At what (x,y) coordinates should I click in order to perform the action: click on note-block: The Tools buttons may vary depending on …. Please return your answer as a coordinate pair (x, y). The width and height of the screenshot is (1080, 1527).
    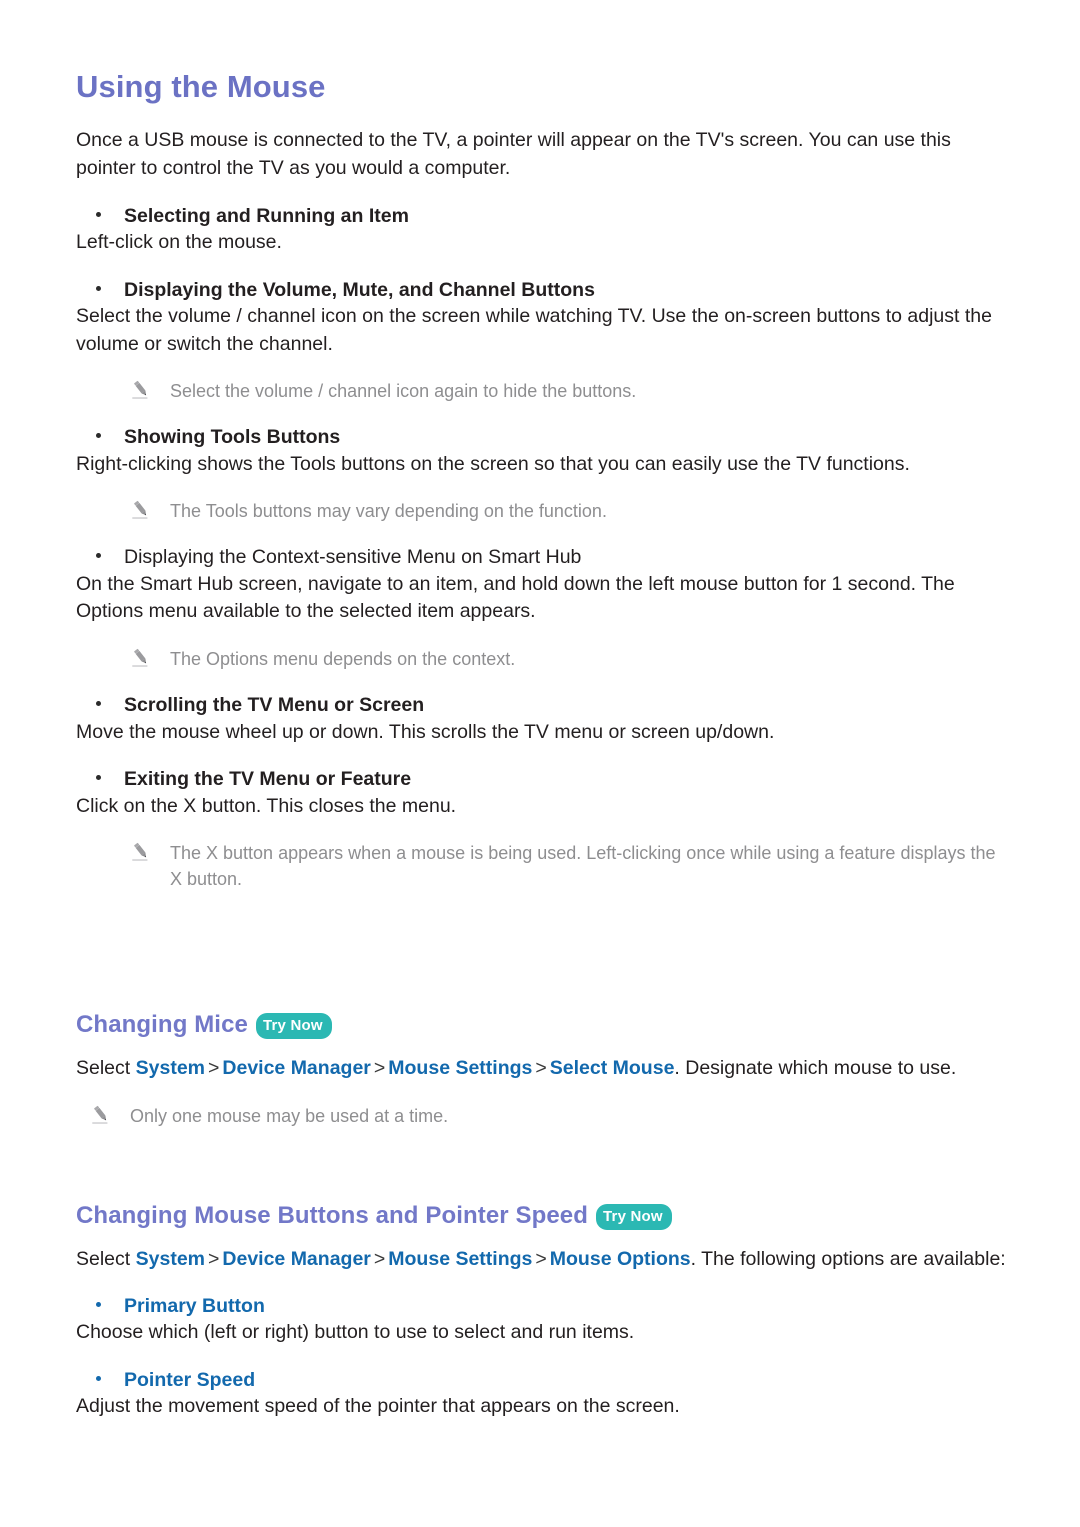
    Looking at the image, I should click on (566, 511).